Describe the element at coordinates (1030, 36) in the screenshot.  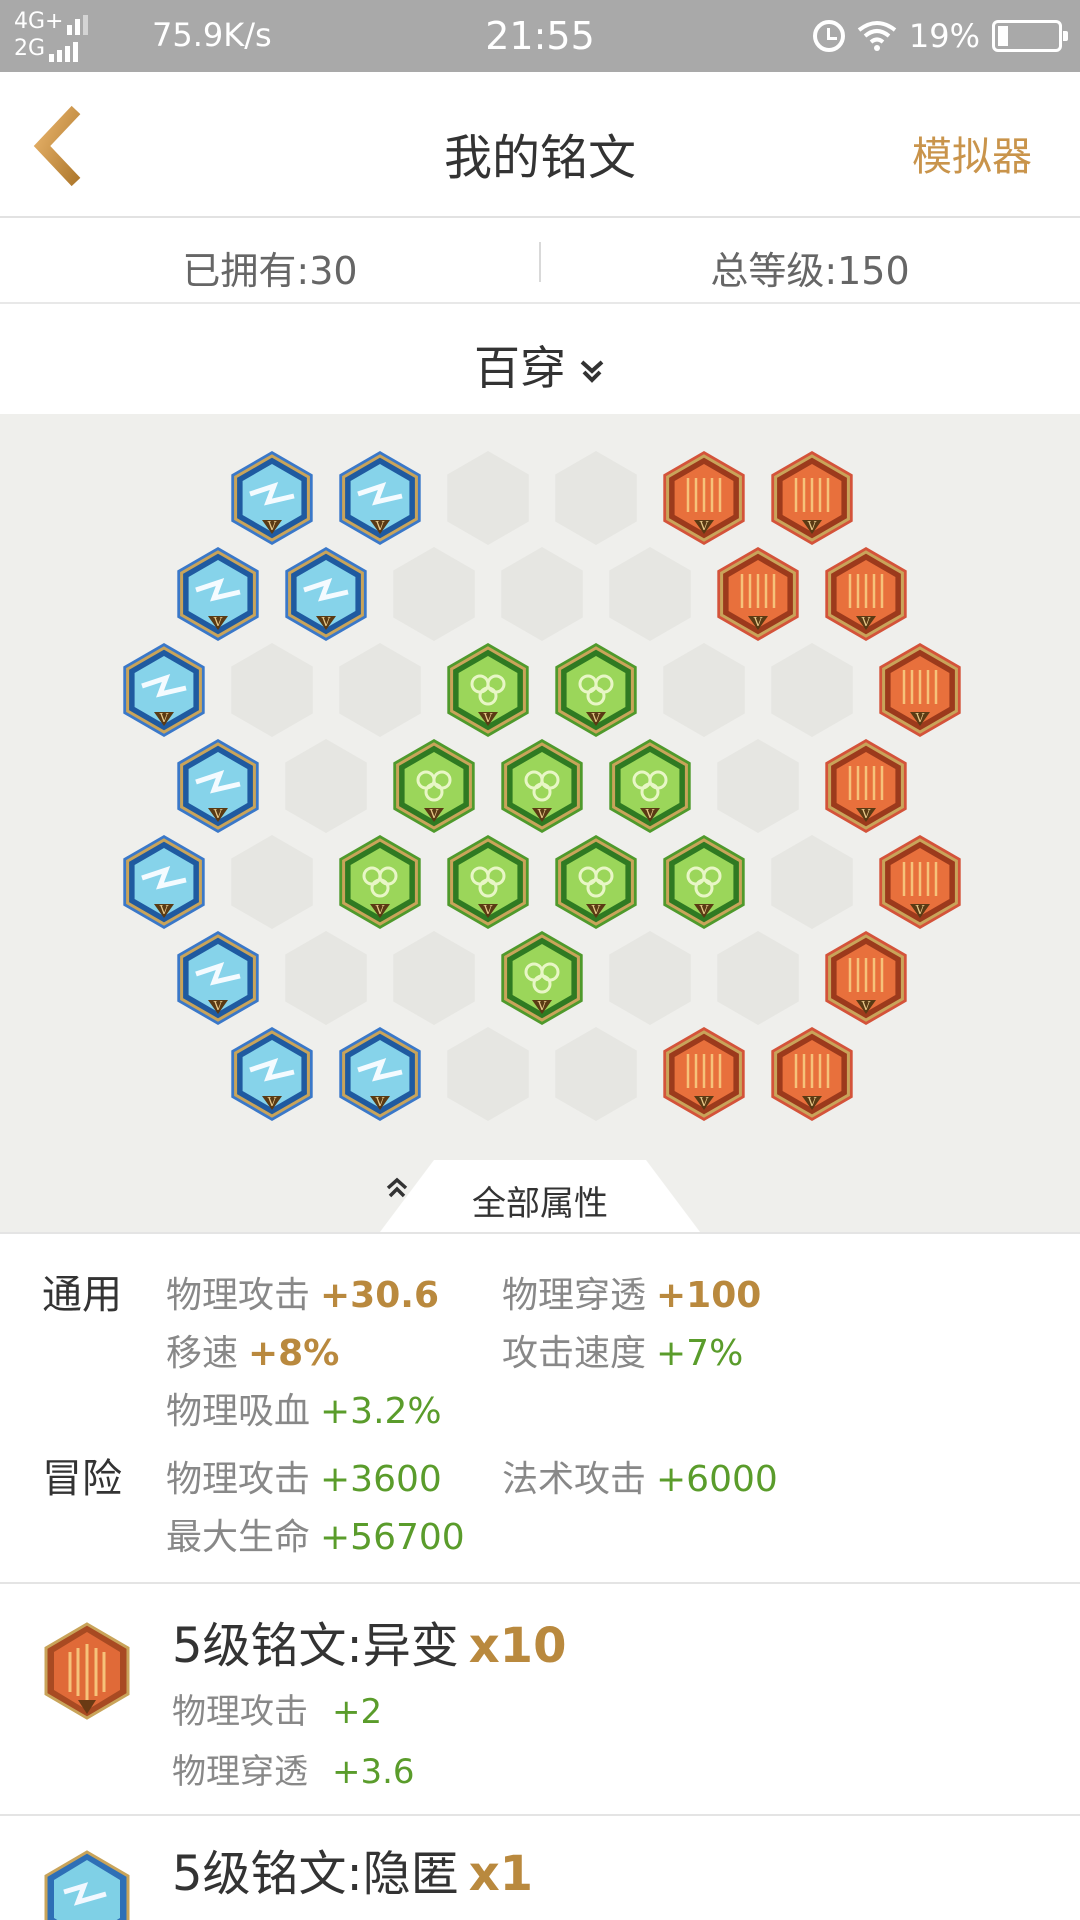
I see `battery-icon` at that location.